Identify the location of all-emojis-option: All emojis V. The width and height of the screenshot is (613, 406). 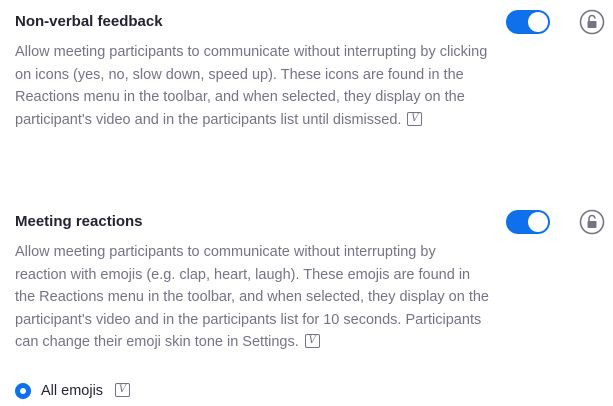
(73, 391).